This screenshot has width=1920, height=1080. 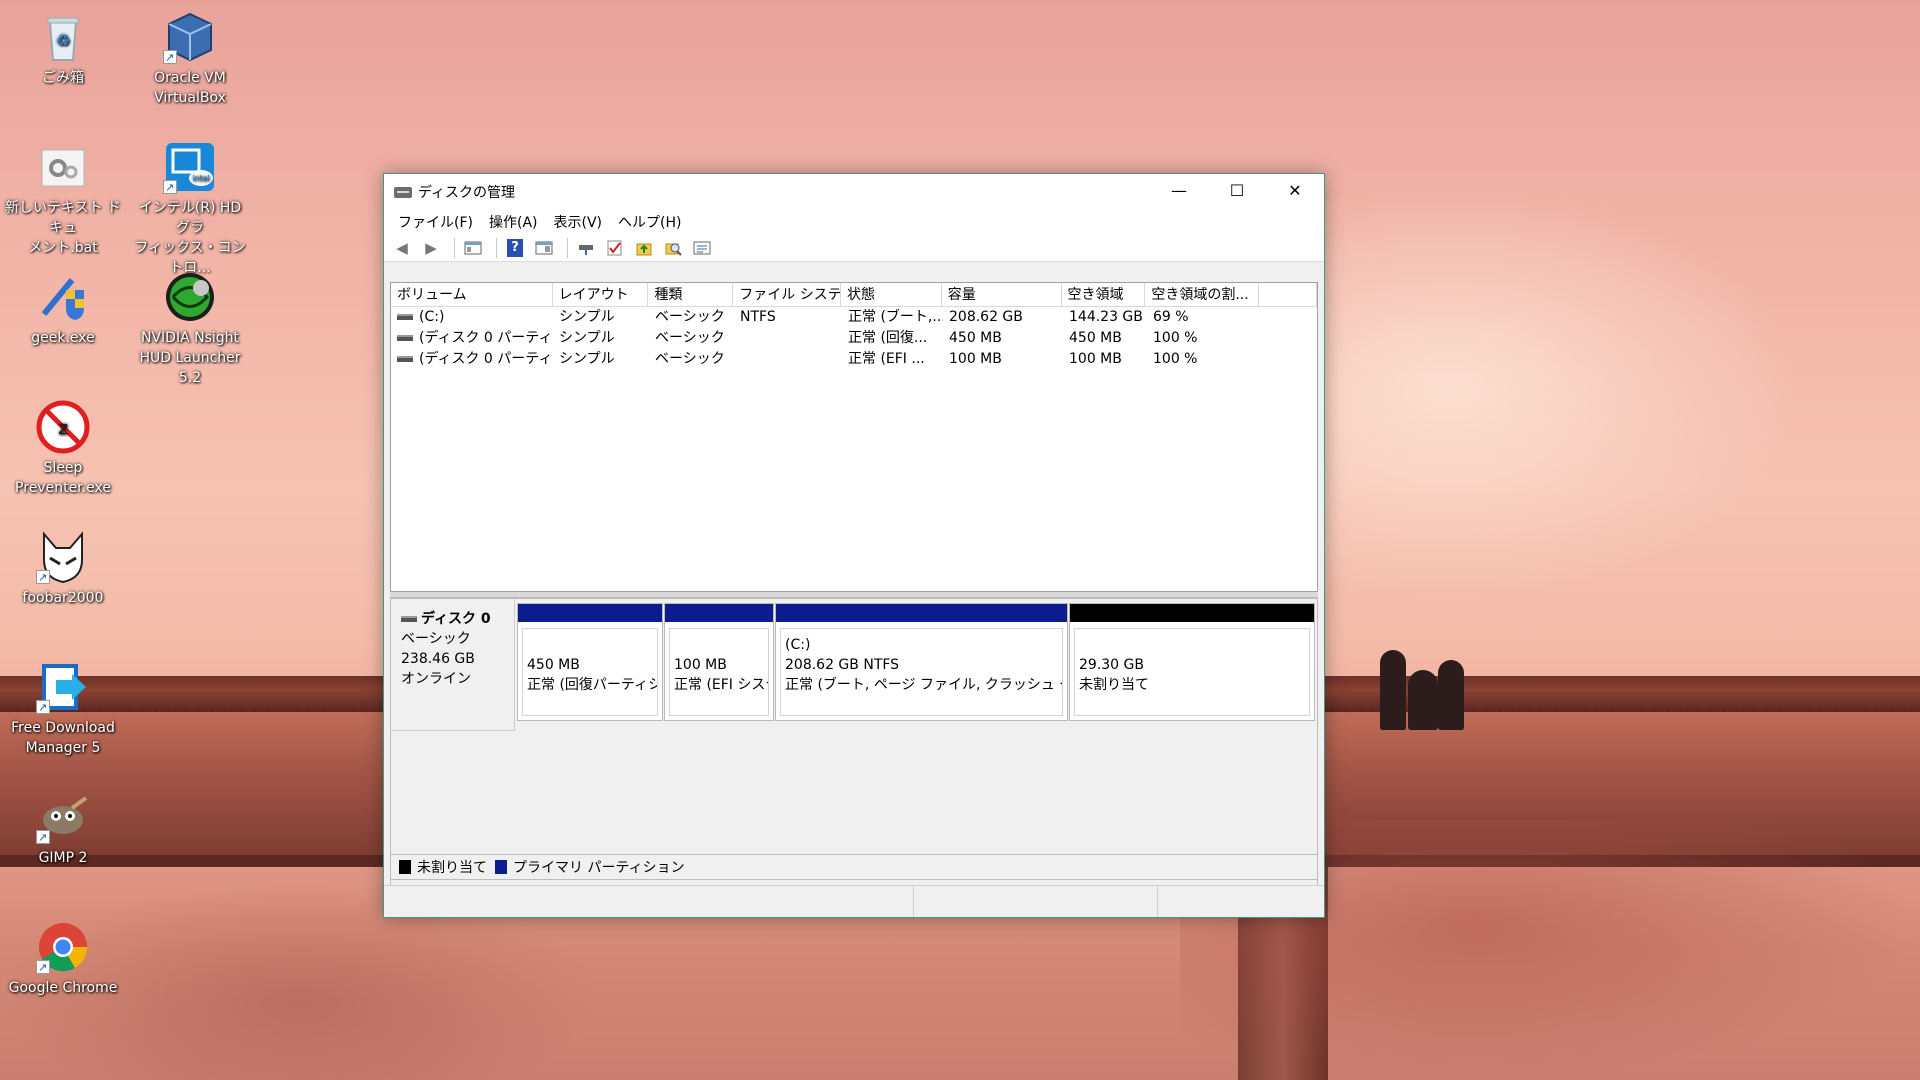 I want to click on disk-0-label: ディスク 0 ベーシック 238.46 GB オンライン, so click(x=453, y=665).